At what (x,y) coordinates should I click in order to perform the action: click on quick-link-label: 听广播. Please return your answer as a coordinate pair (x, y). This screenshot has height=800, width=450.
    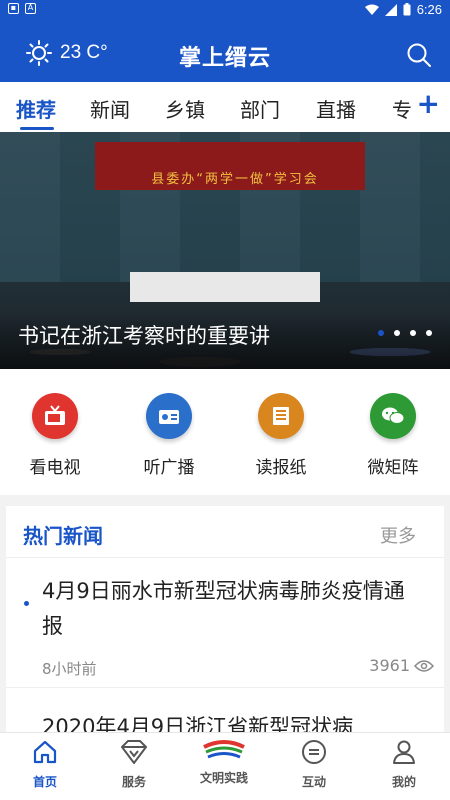
    Looking at the image, I should click on (169, 468).